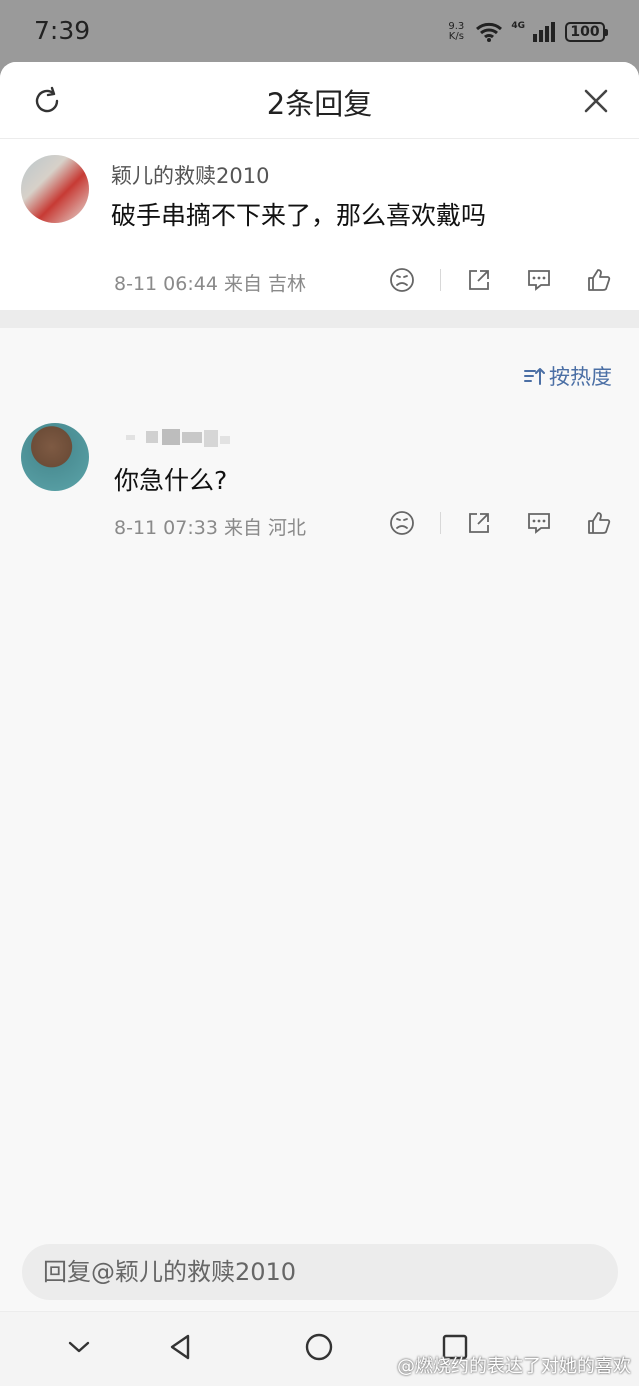 The image size is (639, 1386). Describe the element at coordinates (456, 36) in the screenshot. I see `network-speed-unit: K/s` at that location.